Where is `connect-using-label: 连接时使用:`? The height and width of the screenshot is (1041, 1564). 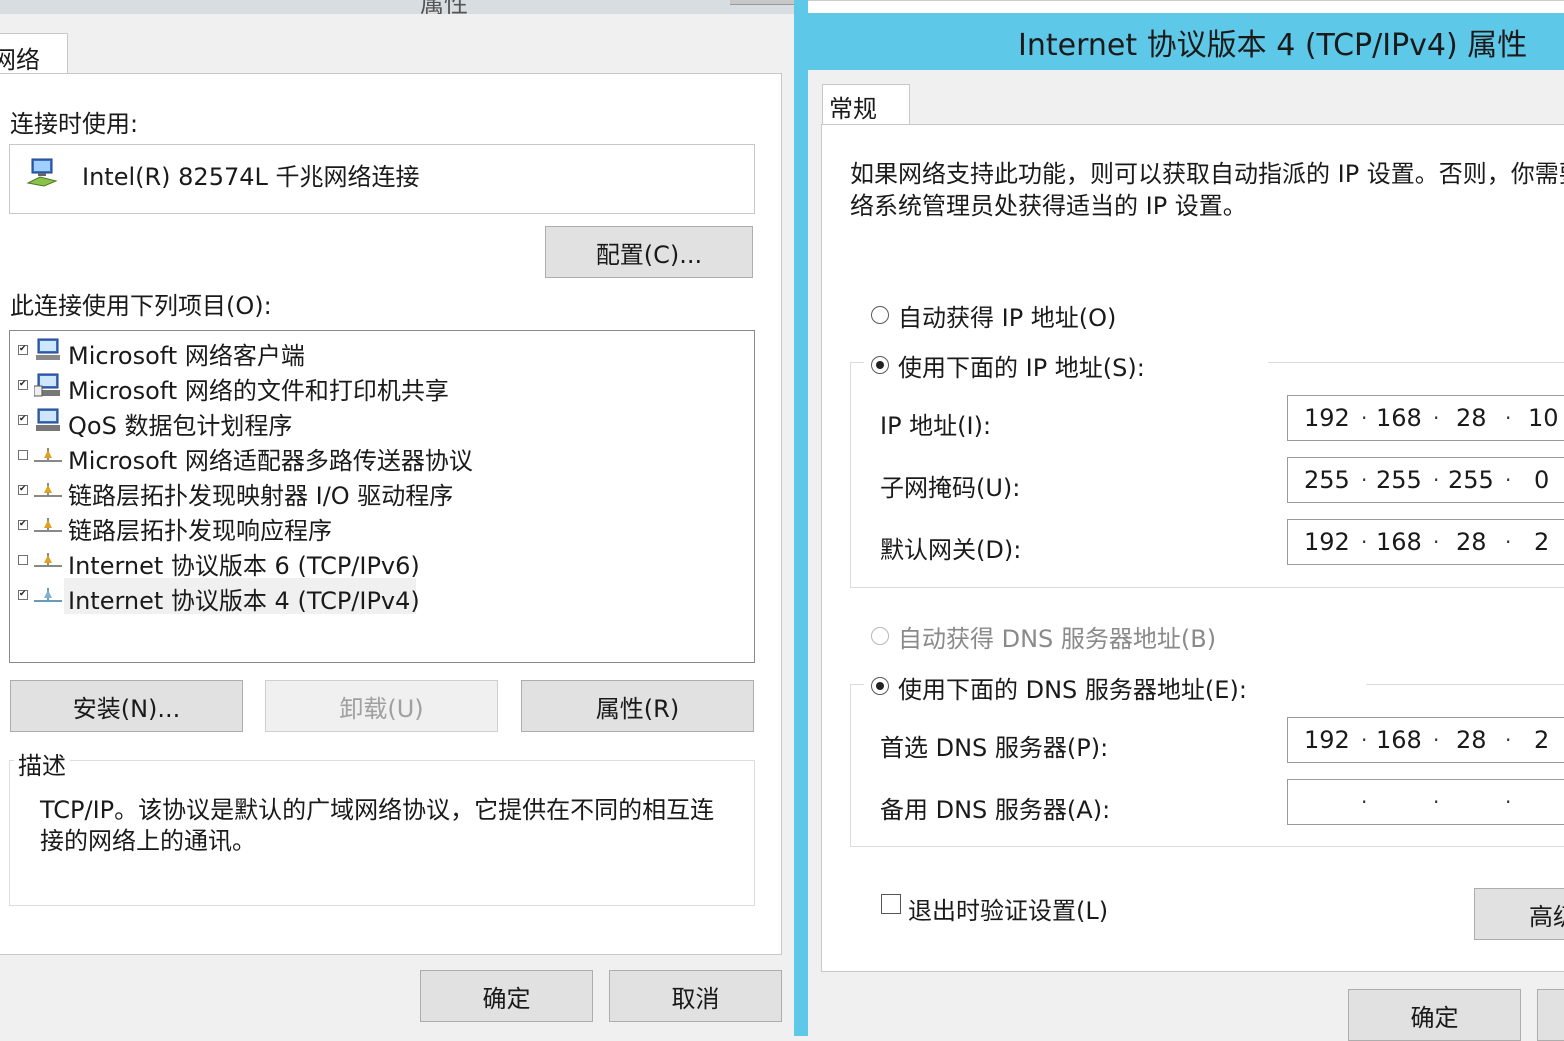 connect-using-label: 连接时使用: is located at coordinates (74, 124).